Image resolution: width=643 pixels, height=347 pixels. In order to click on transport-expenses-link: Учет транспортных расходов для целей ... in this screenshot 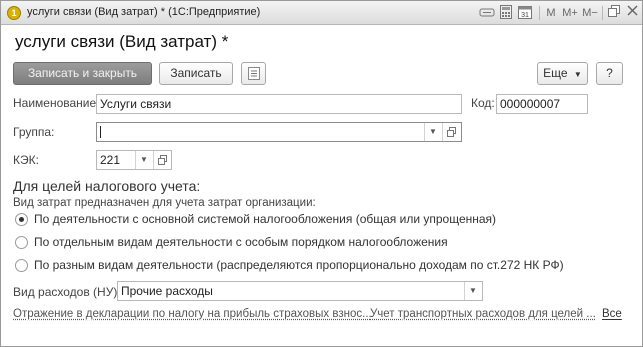, I will do `click(483, 314)`.